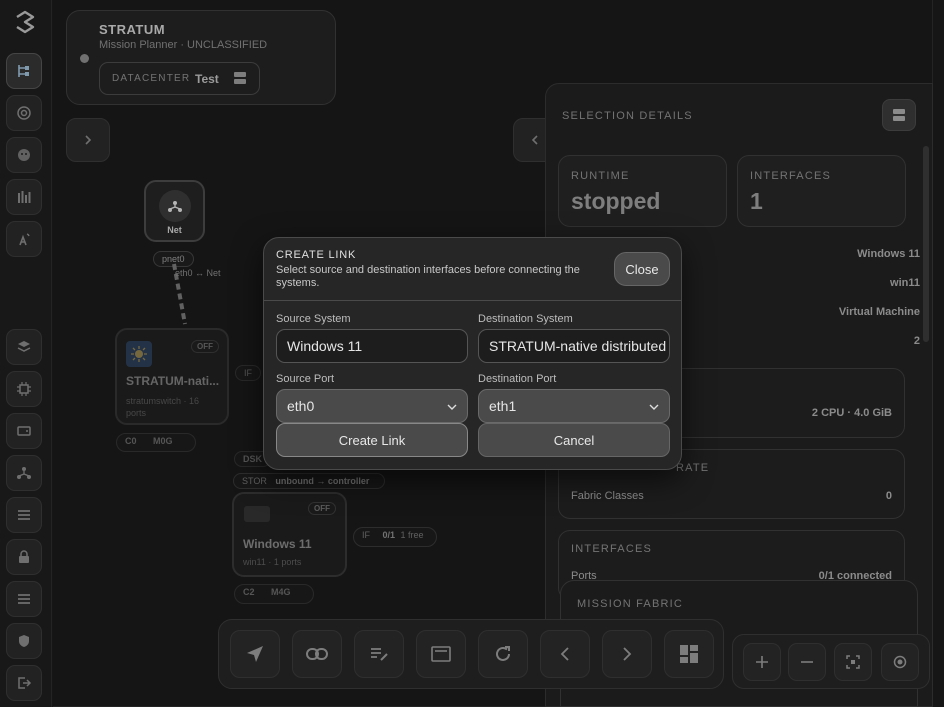 This screenshot has width=944, height=707. What do you see at coordinates (301, 406) in the screenshot?
I see `source-port-value: eth0` at bounding box center [301, 406].